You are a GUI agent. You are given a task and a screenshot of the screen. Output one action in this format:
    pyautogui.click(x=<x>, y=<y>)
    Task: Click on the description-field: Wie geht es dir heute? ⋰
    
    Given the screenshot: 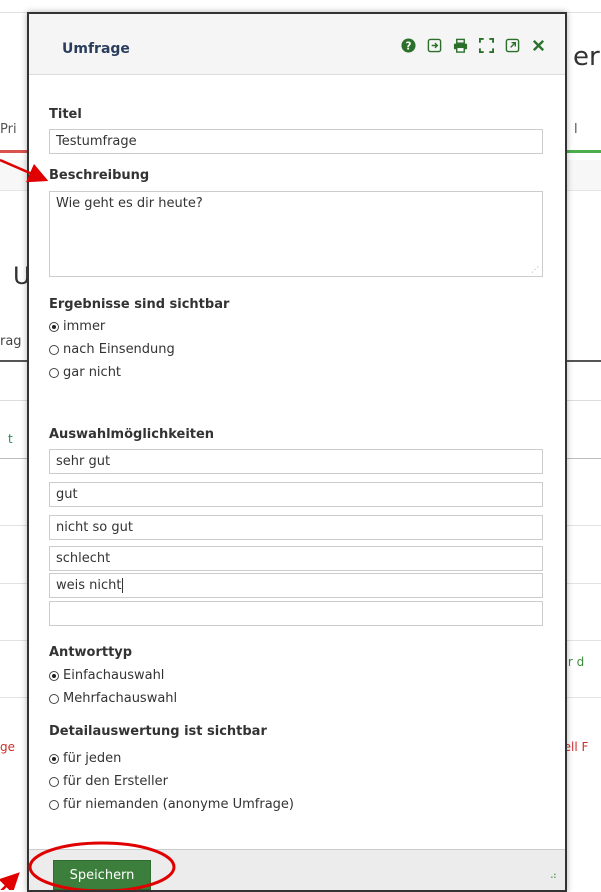 What is the action you would take?
    pyautogui.click(x=296, y=234)
    